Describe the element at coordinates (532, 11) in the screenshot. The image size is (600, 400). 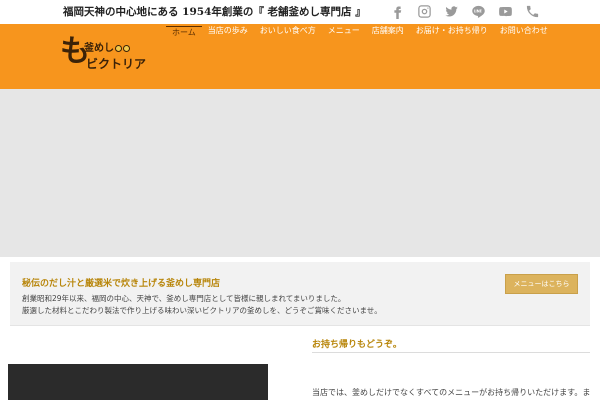
I see `phone-icon` at that location.